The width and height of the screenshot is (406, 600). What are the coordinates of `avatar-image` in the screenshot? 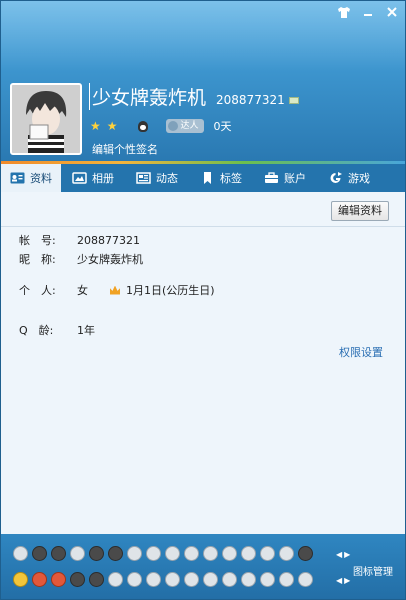 It's located at (46, 119).